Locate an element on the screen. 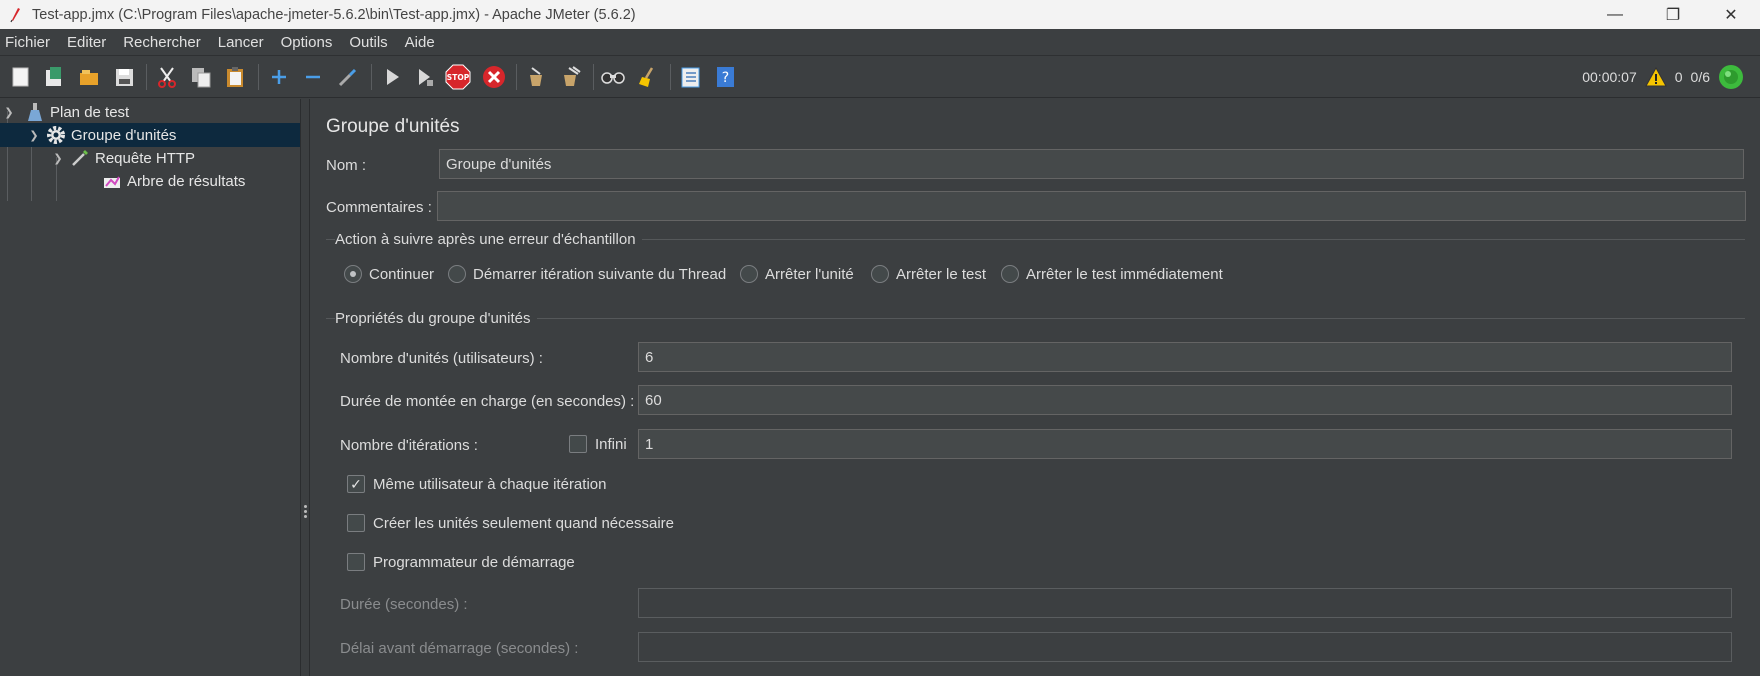  menu-options: Options is located at coordinates (307, 42).